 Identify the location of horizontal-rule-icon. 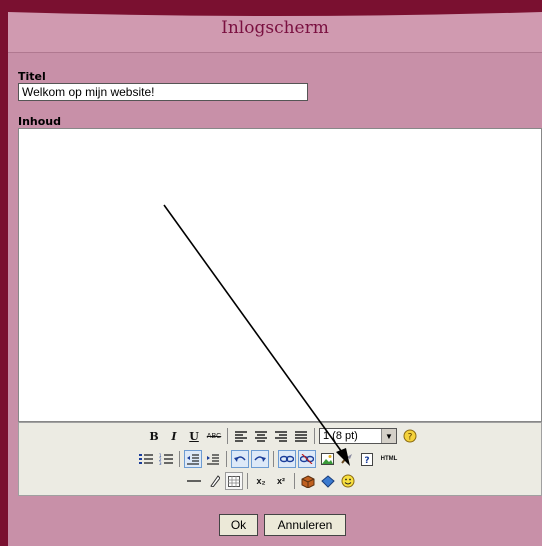
(194, 481).